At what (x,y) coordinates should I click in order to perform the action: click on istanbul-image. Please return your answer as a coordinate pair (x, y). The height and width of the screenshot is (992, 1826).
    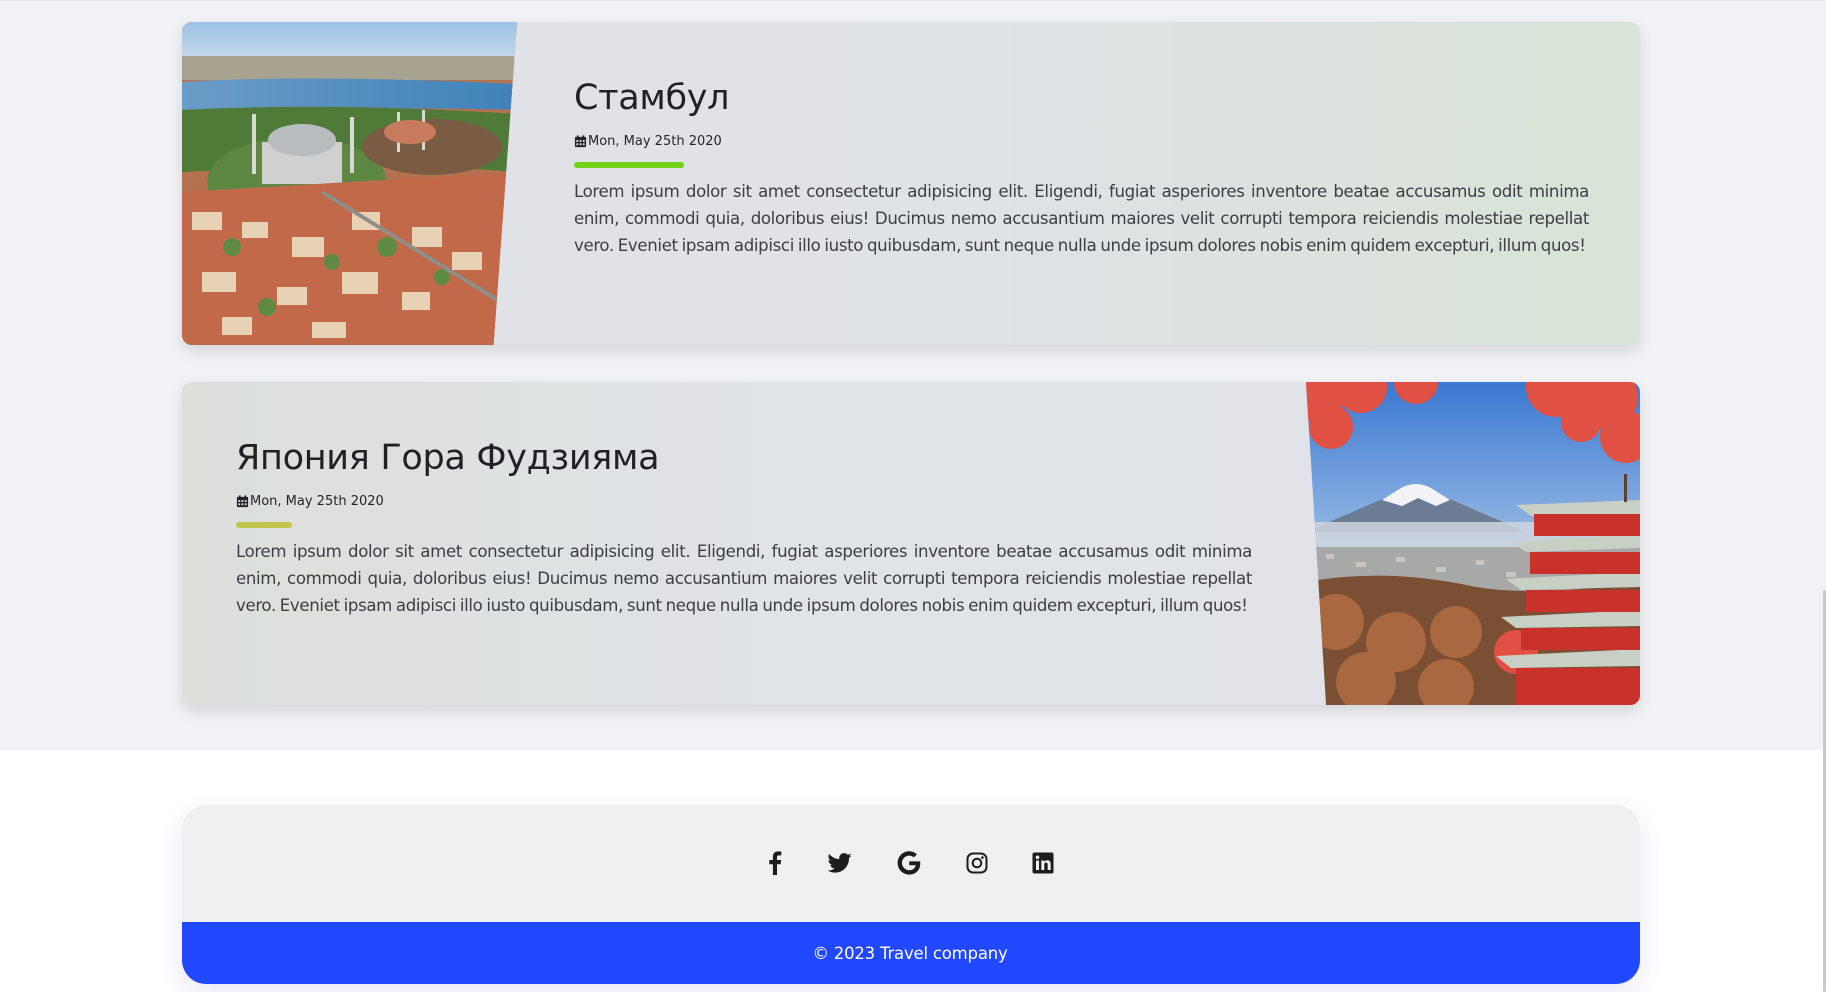
    Looking at the image, I should click on (349, 183).